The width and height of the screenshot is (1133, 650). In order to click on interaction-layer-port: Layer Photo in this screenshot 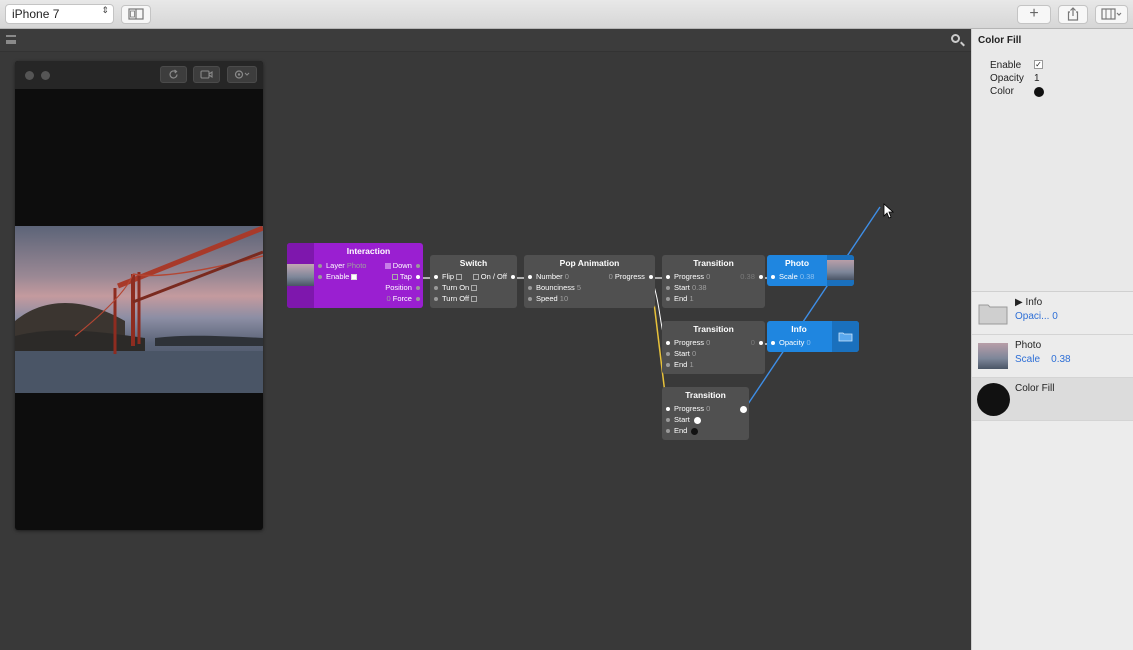, I will do `click(342, 266)`.